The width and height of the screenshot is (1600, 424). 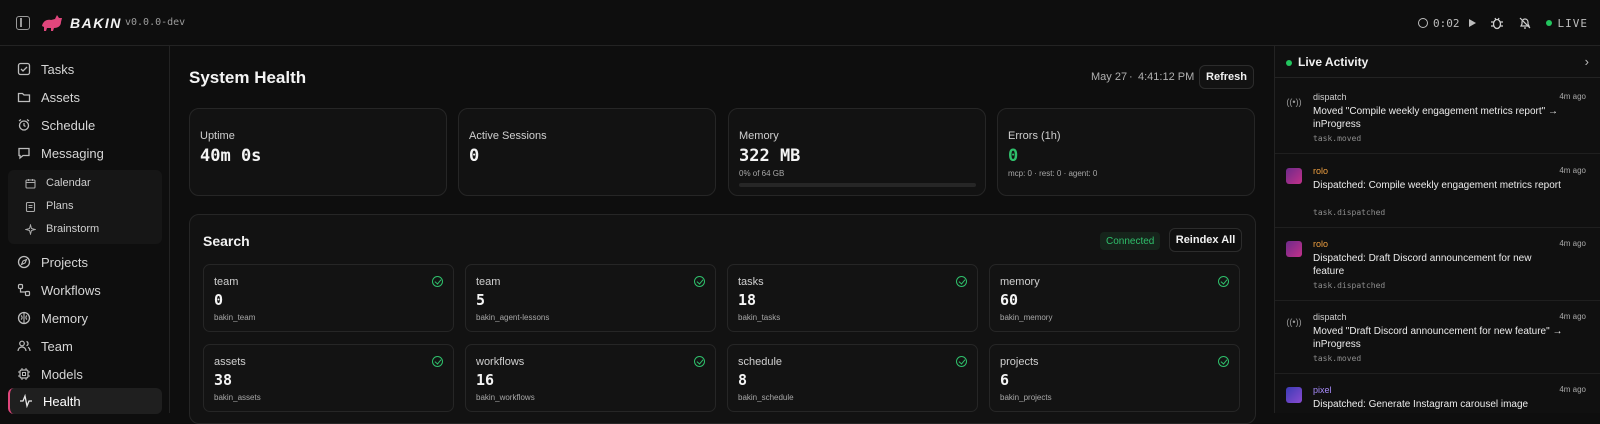 I want to click on sidebar-item-assets: Assets, so click(x=85, y=97).